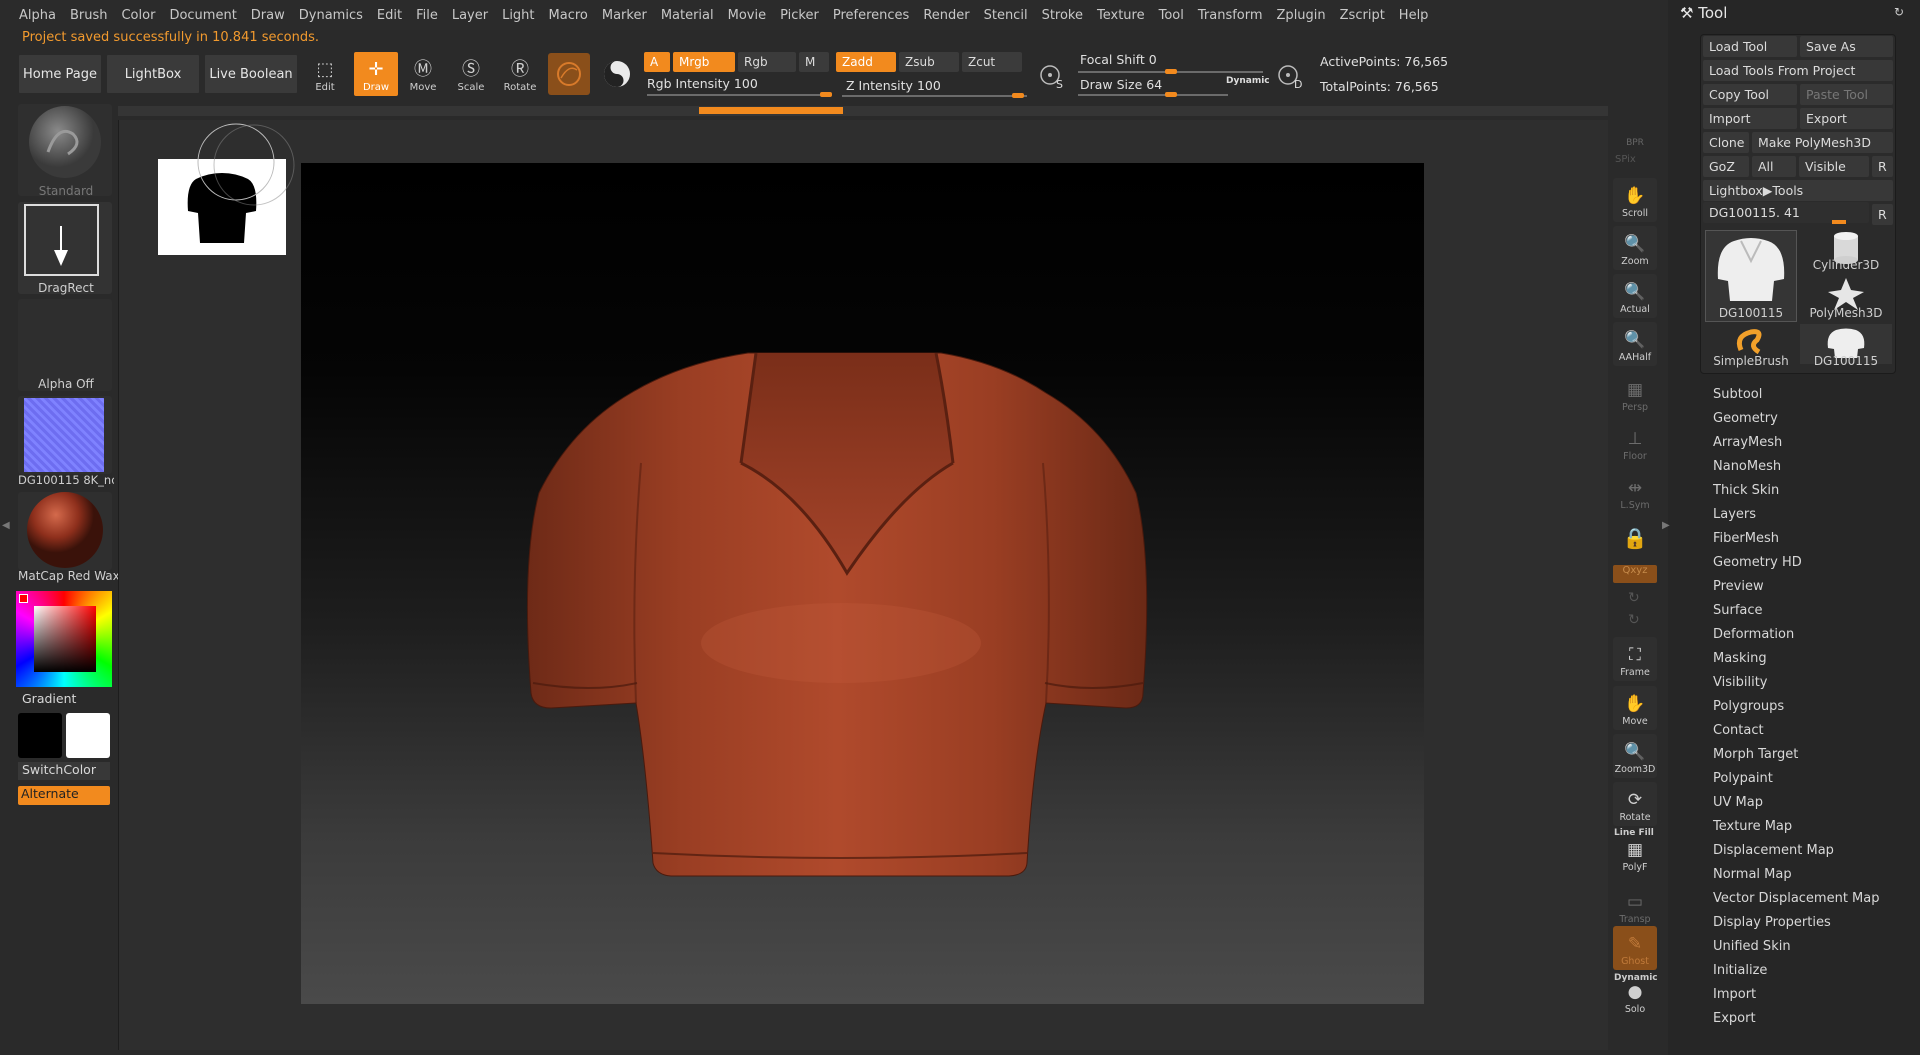 Image resolution: width=1920 pixels, height=1055 pixels. Describe the element at coordinates (1635, 948) in the screenshot. I see `ghost-button: ✎ Ghost` at that location.